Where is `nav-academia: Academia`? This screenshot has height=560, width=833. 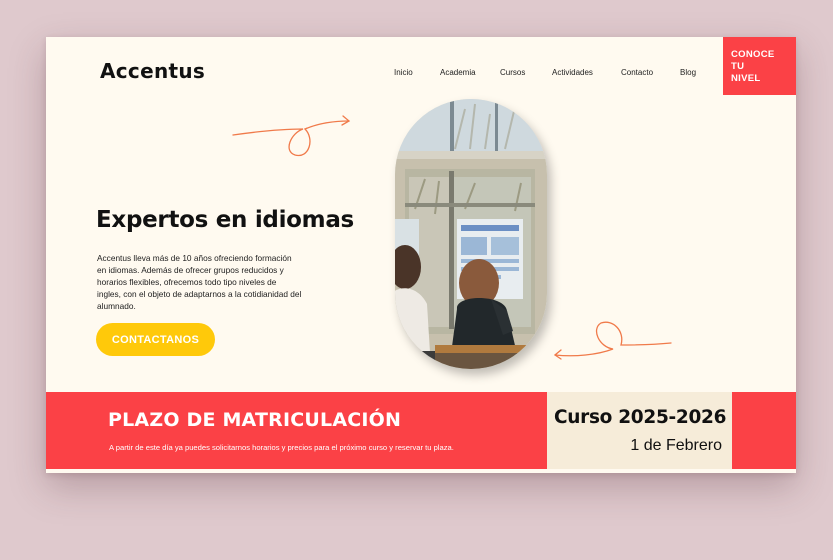
nav-academia: Academia is located at coordinates (458, 72).